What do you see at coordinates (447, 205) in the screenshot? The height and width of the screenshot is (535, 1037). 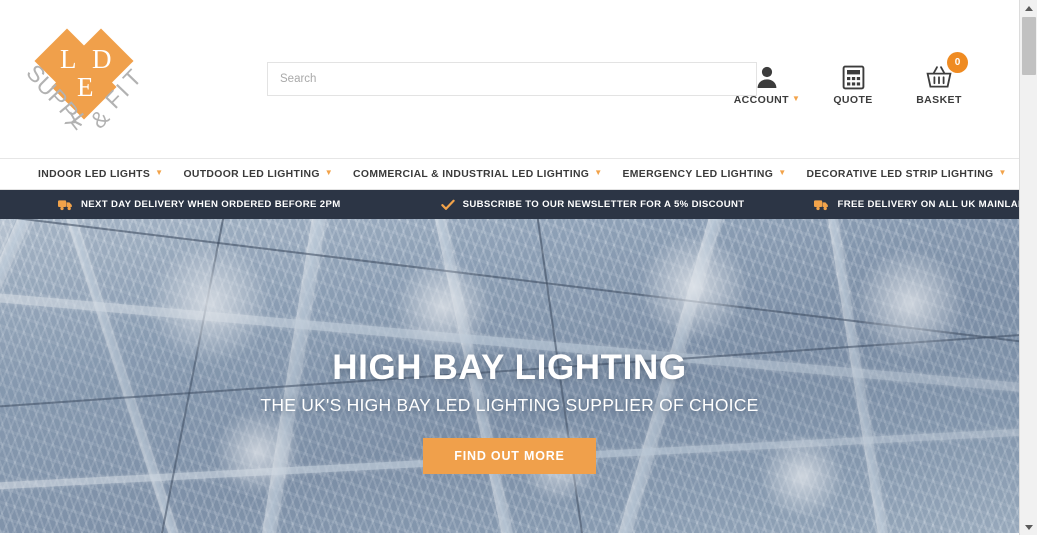 I see `check-icon` at bounding box center [447, 205].